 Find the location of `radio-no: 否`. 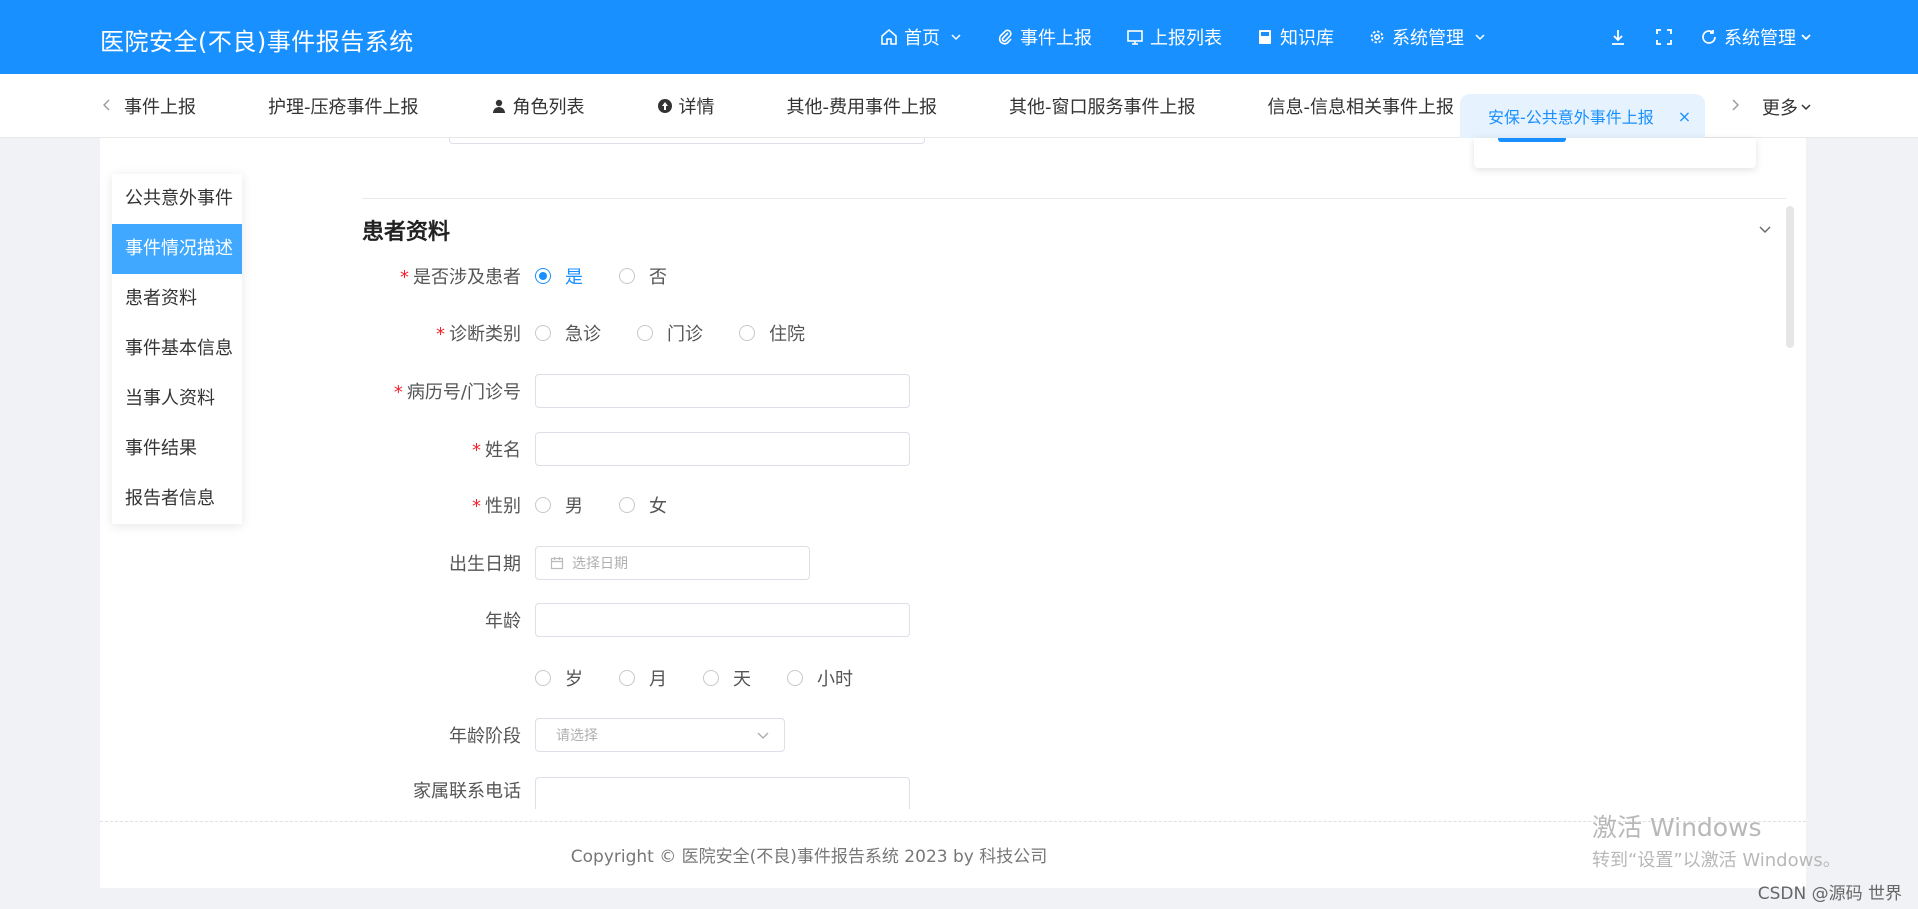

radio-no: 否 is located at coordinates (643, 276).